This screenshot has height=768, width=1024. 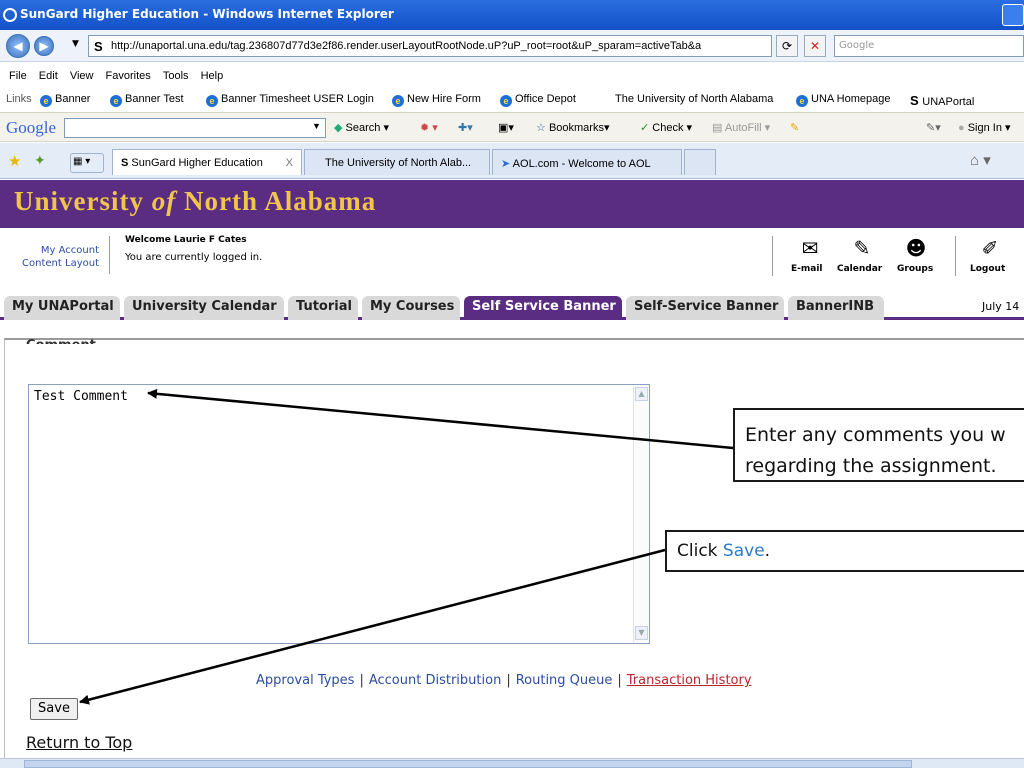 I want to click on spellcheck-button: ✓ Check ▾, so click(x=666, y=127).